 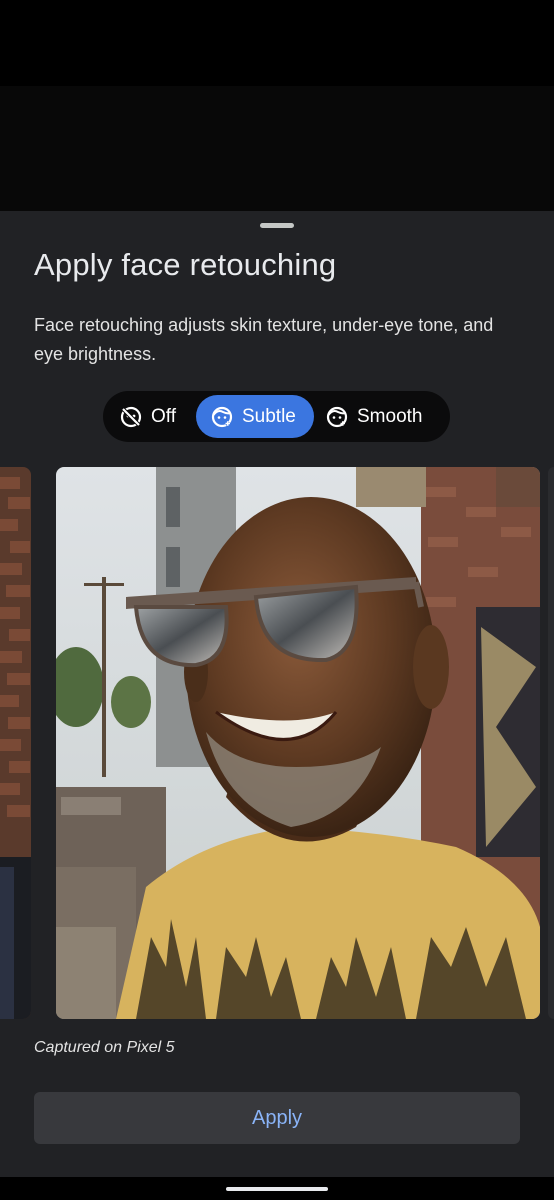 What do you see at coordinates (185, 264) in the screenshot?
I see `sheet-title: Apply face retouching` at bounding box center [185, 264].